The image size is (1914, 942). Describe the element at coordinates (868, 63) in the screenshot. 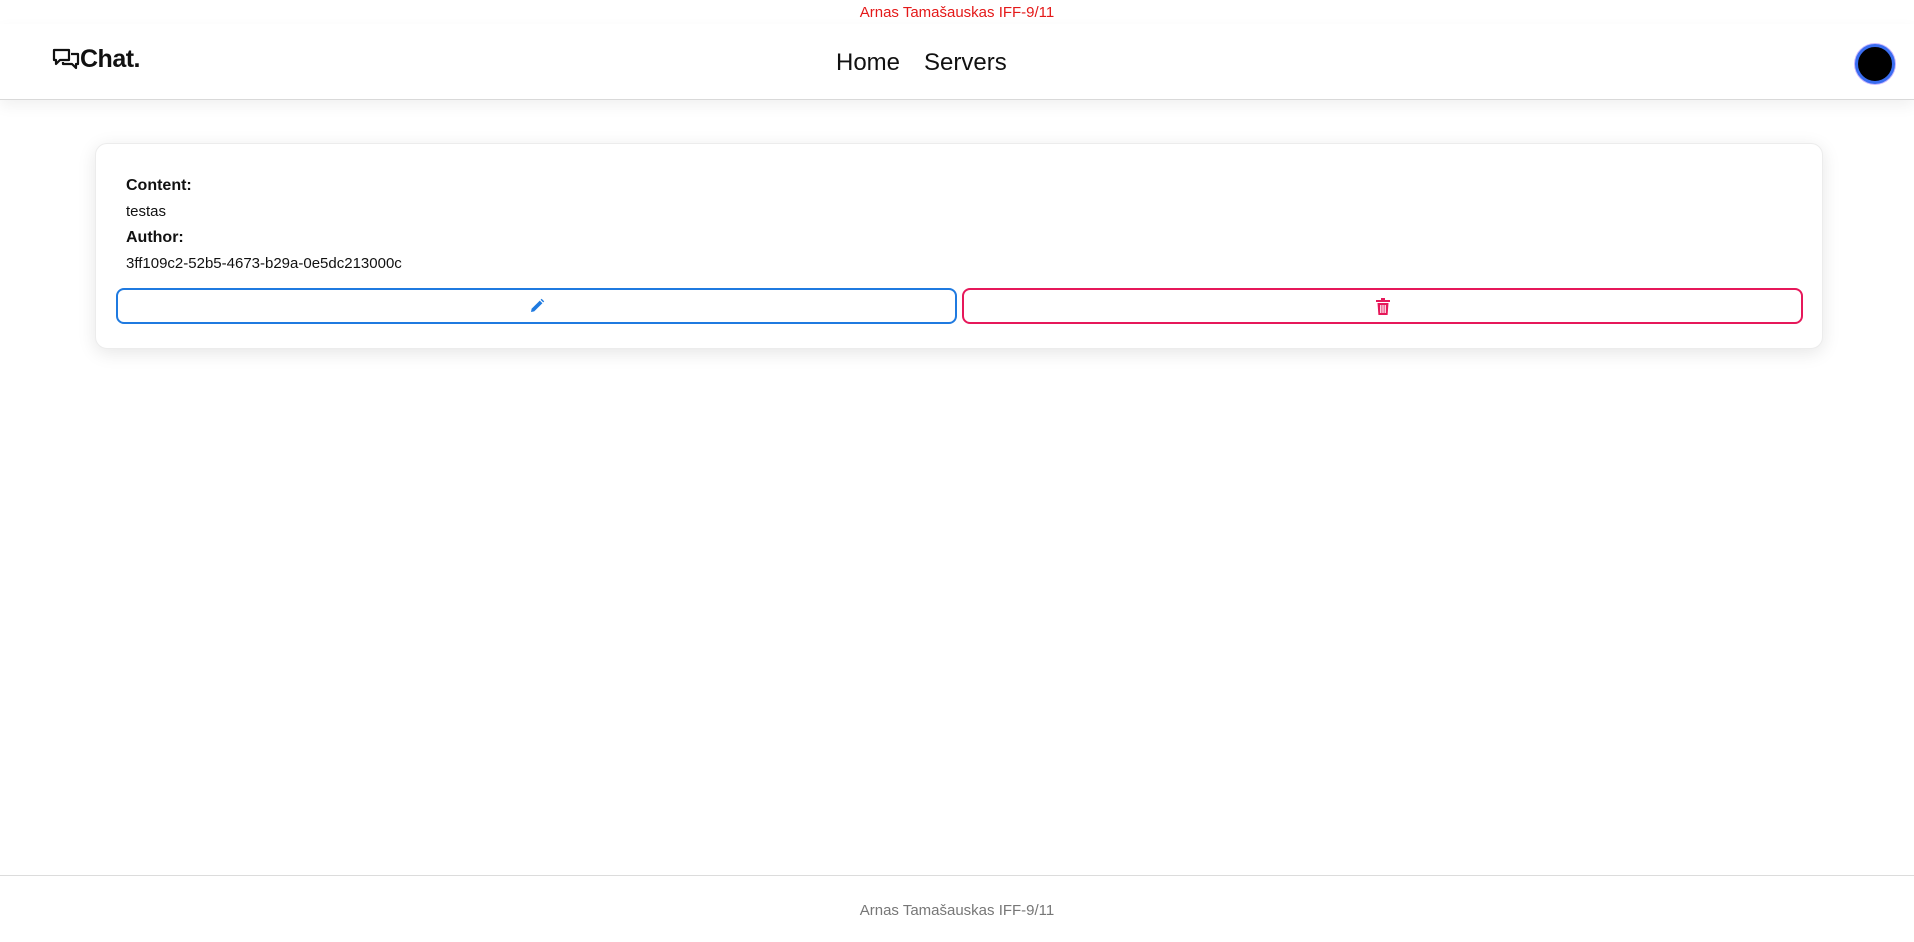

I see `nav-link-home: Home` at that location.